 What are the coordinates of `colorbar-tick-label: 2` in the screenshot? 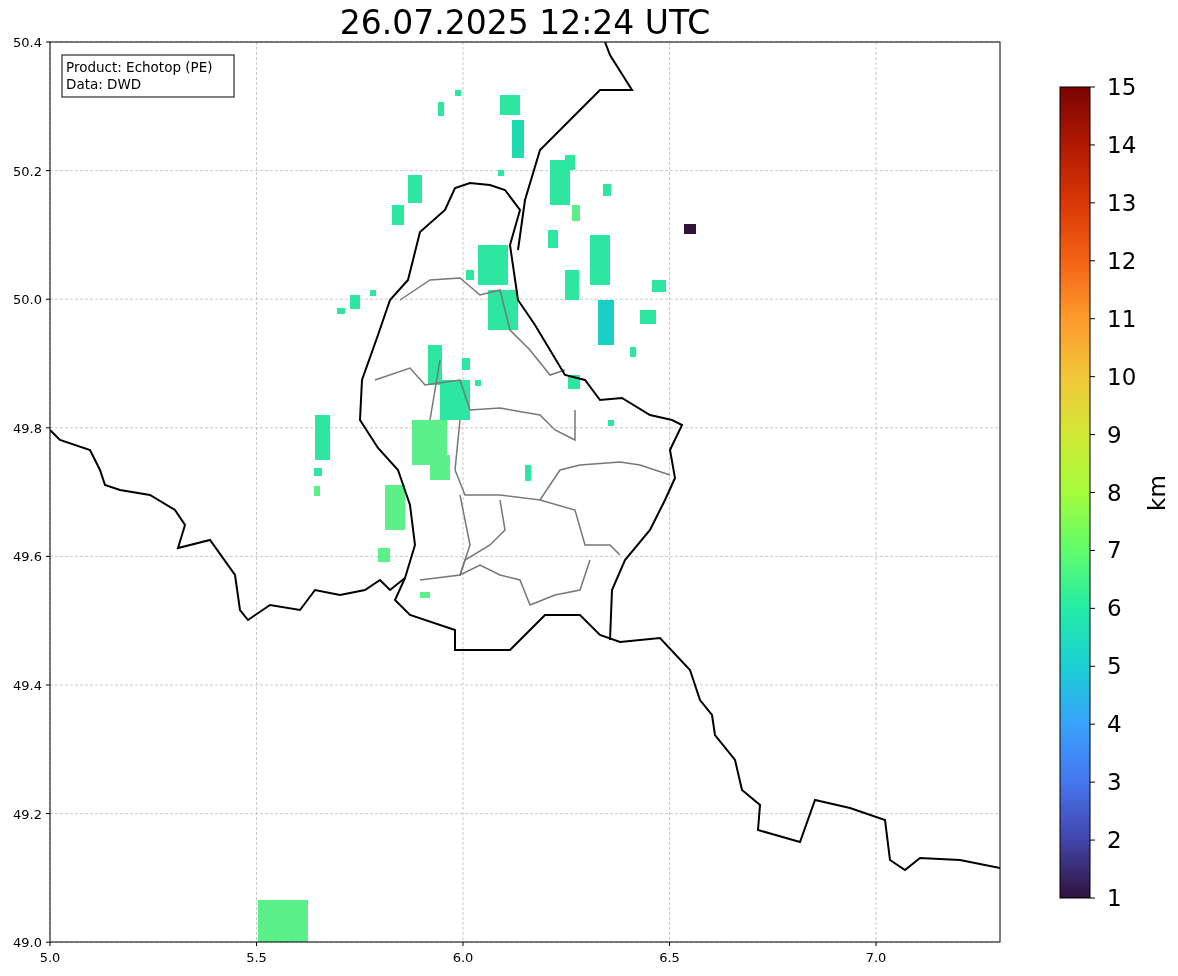 It's located at (1114, 840).